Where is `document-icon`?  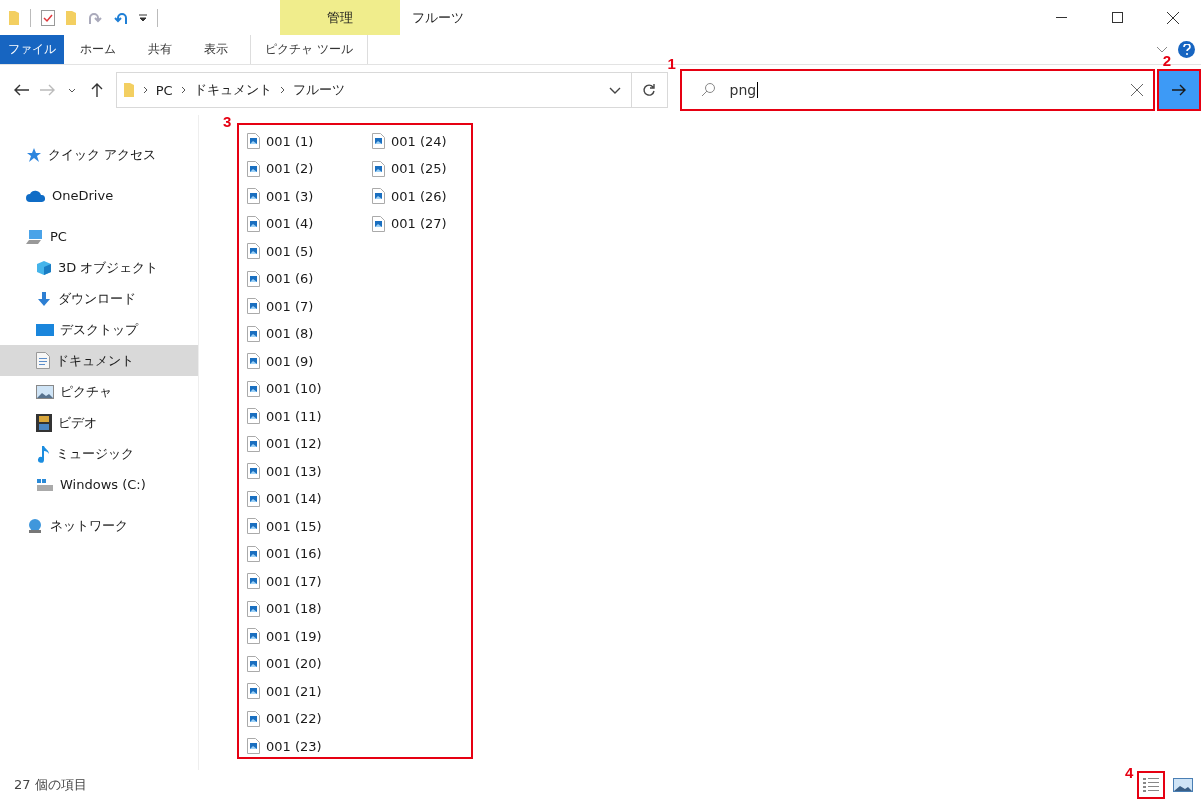
document-icon is located at coordinates (43, 360).